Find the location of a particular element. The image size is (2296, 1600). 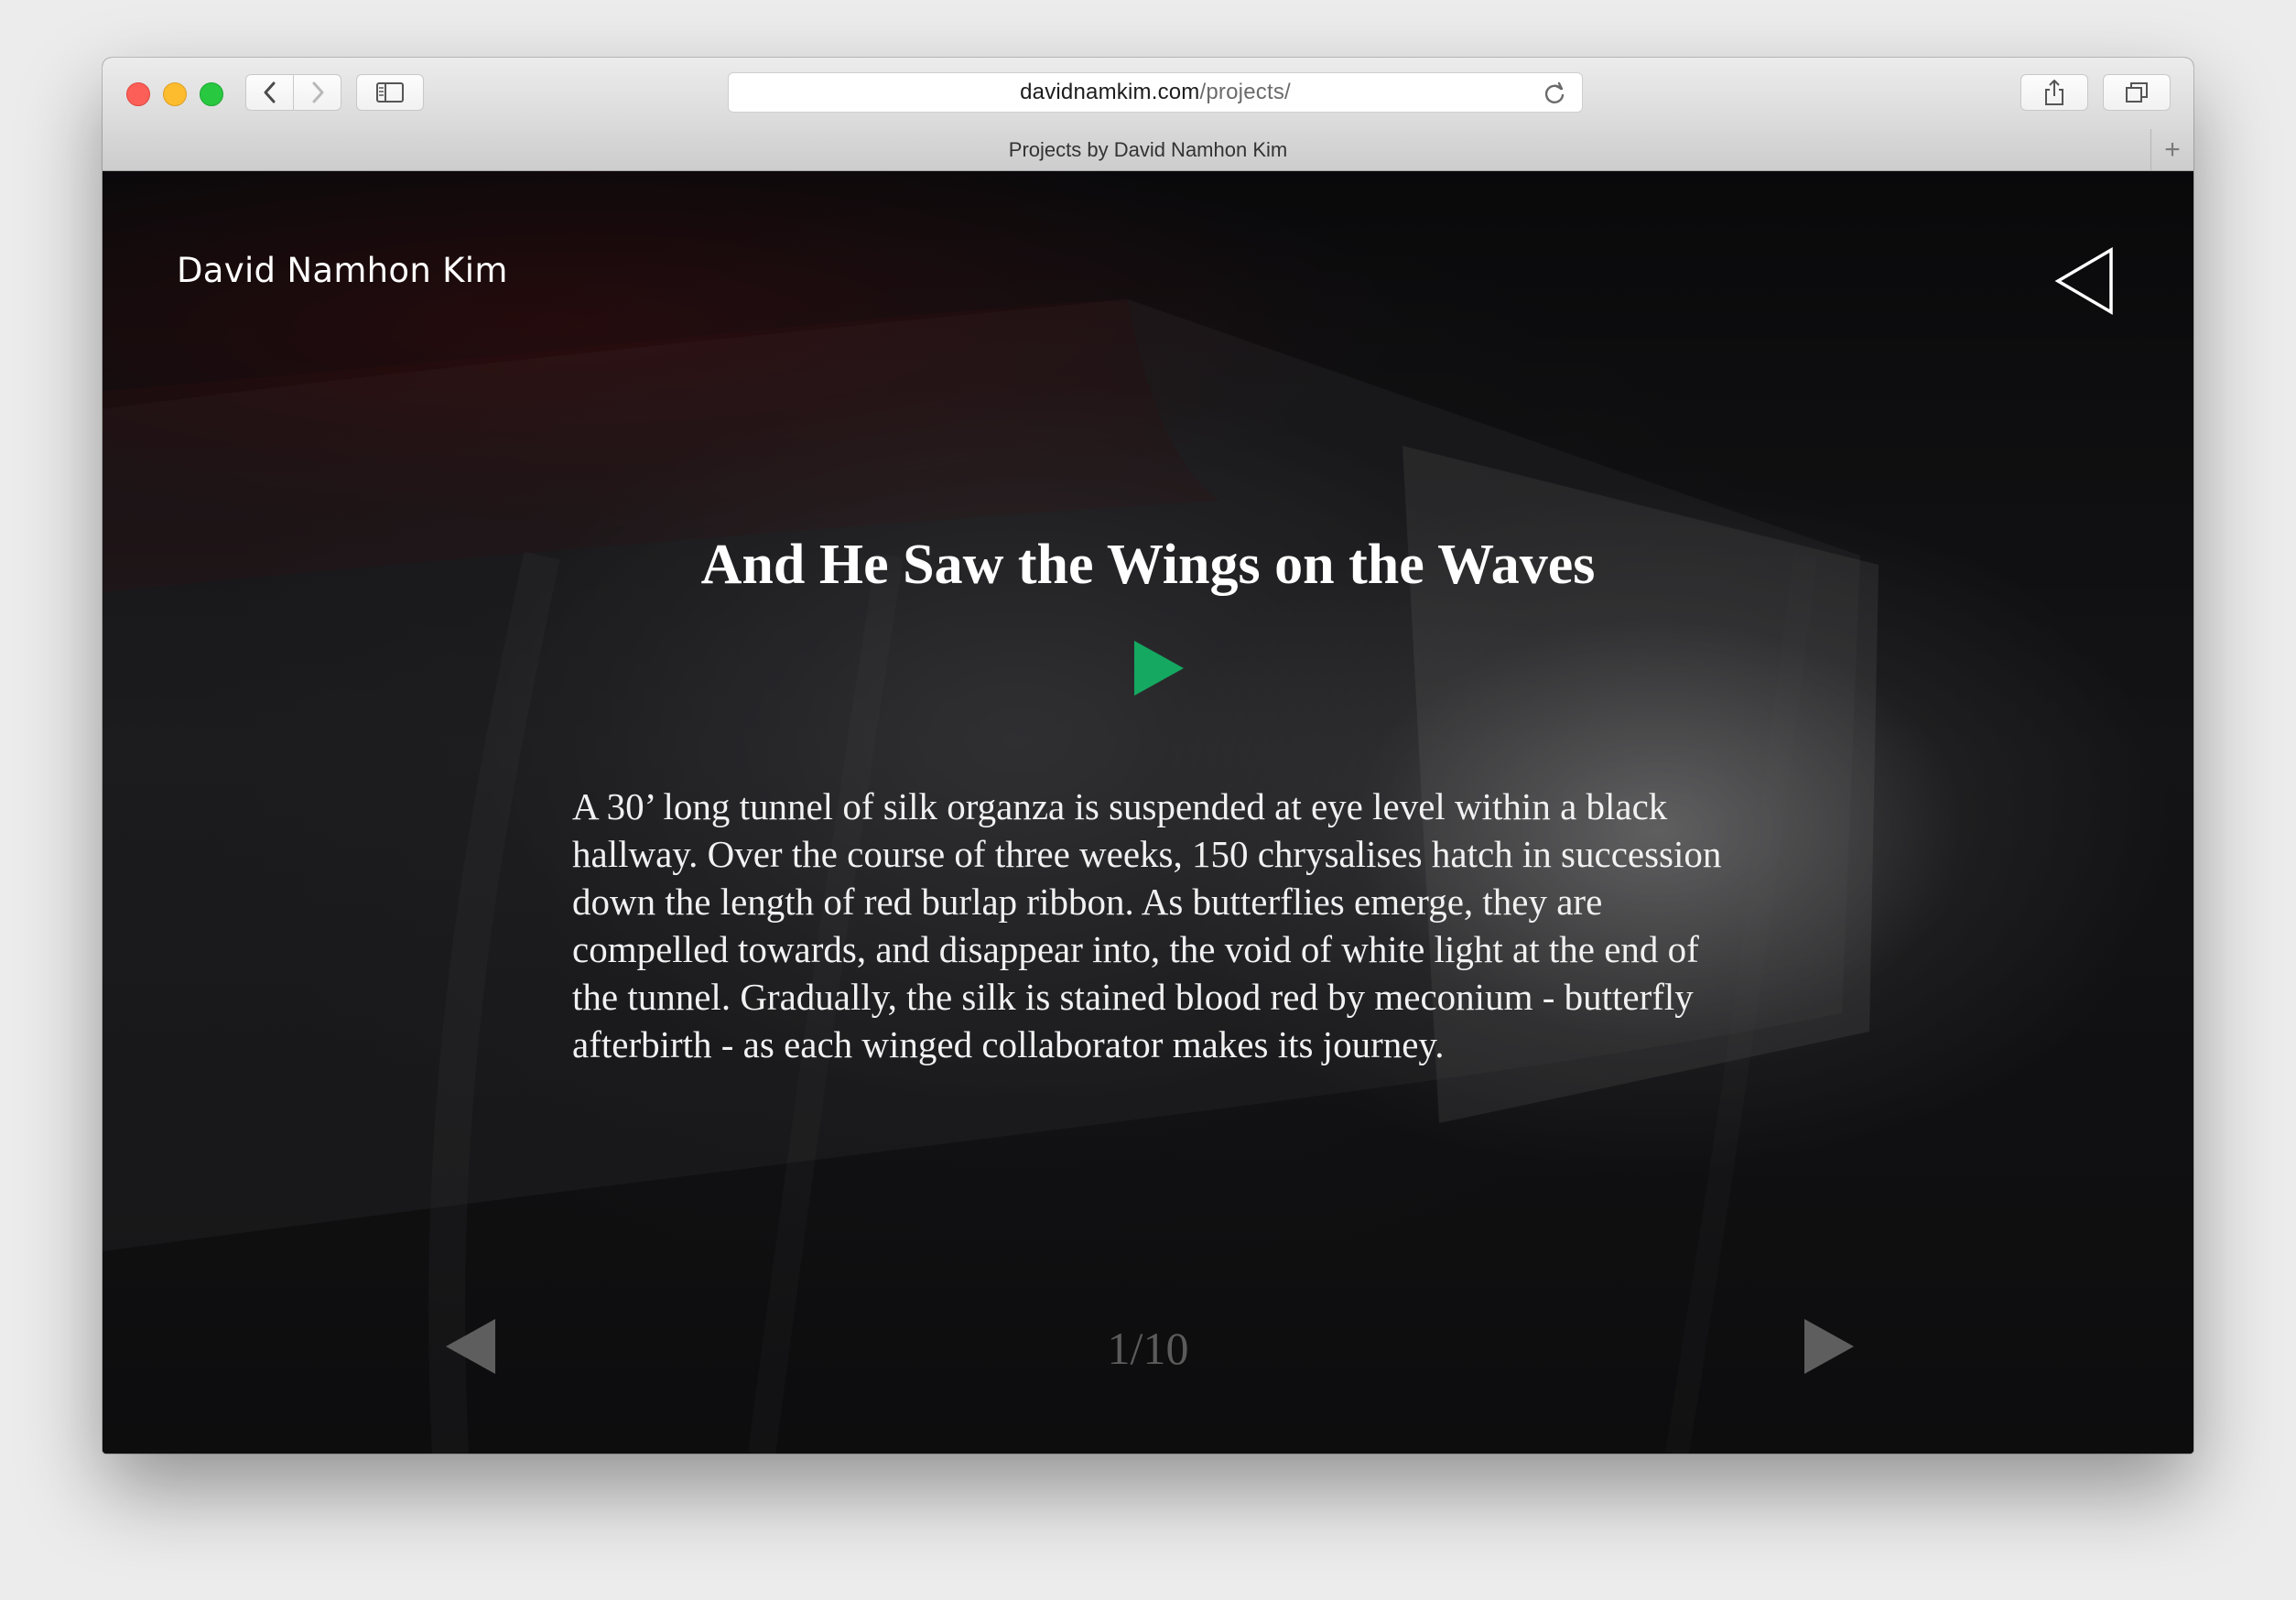

share-icon is located at coordinates (2054, 93).